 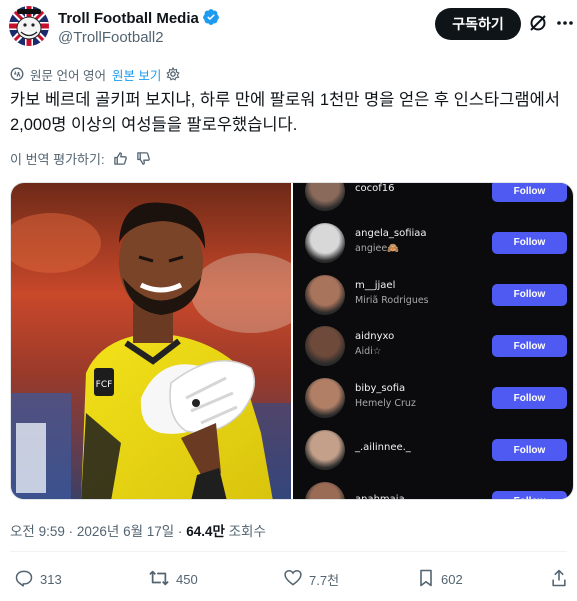 I want to click on divider, so click(x=288, y=551).